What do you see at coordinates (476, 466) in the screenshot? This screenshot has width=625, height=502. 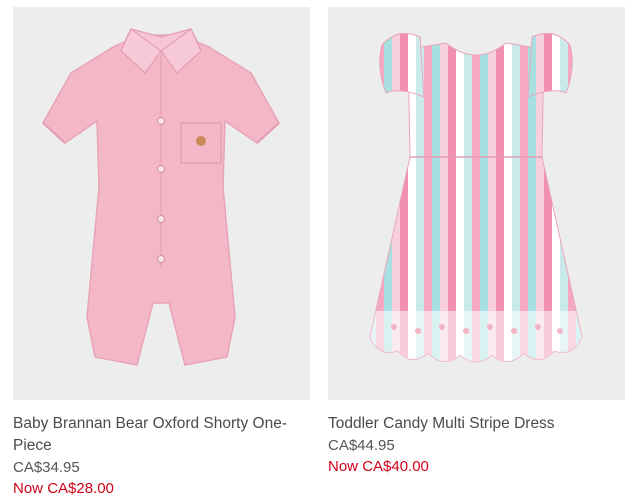 I see `sale-price: Now CA$40.00` at bounding box center [476, 466].